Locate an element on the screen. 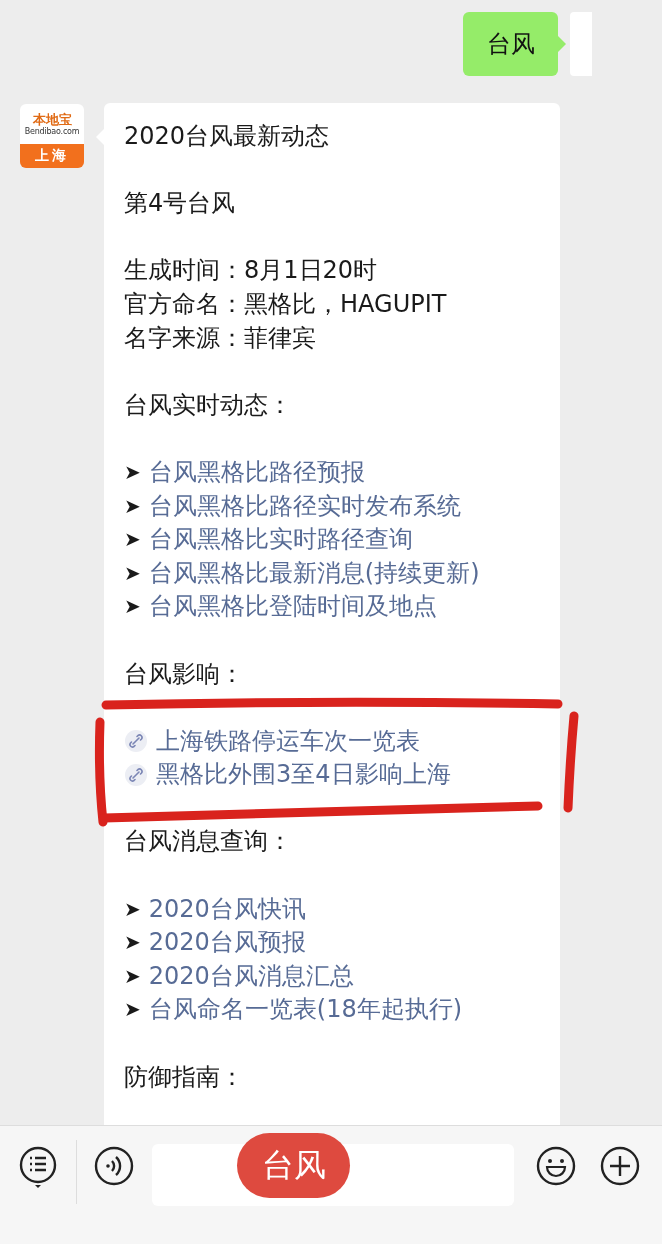 This screenshot has height=1244, width=662. message-text: 名字来源：菲律宾 is located at coordinates (220, 338).